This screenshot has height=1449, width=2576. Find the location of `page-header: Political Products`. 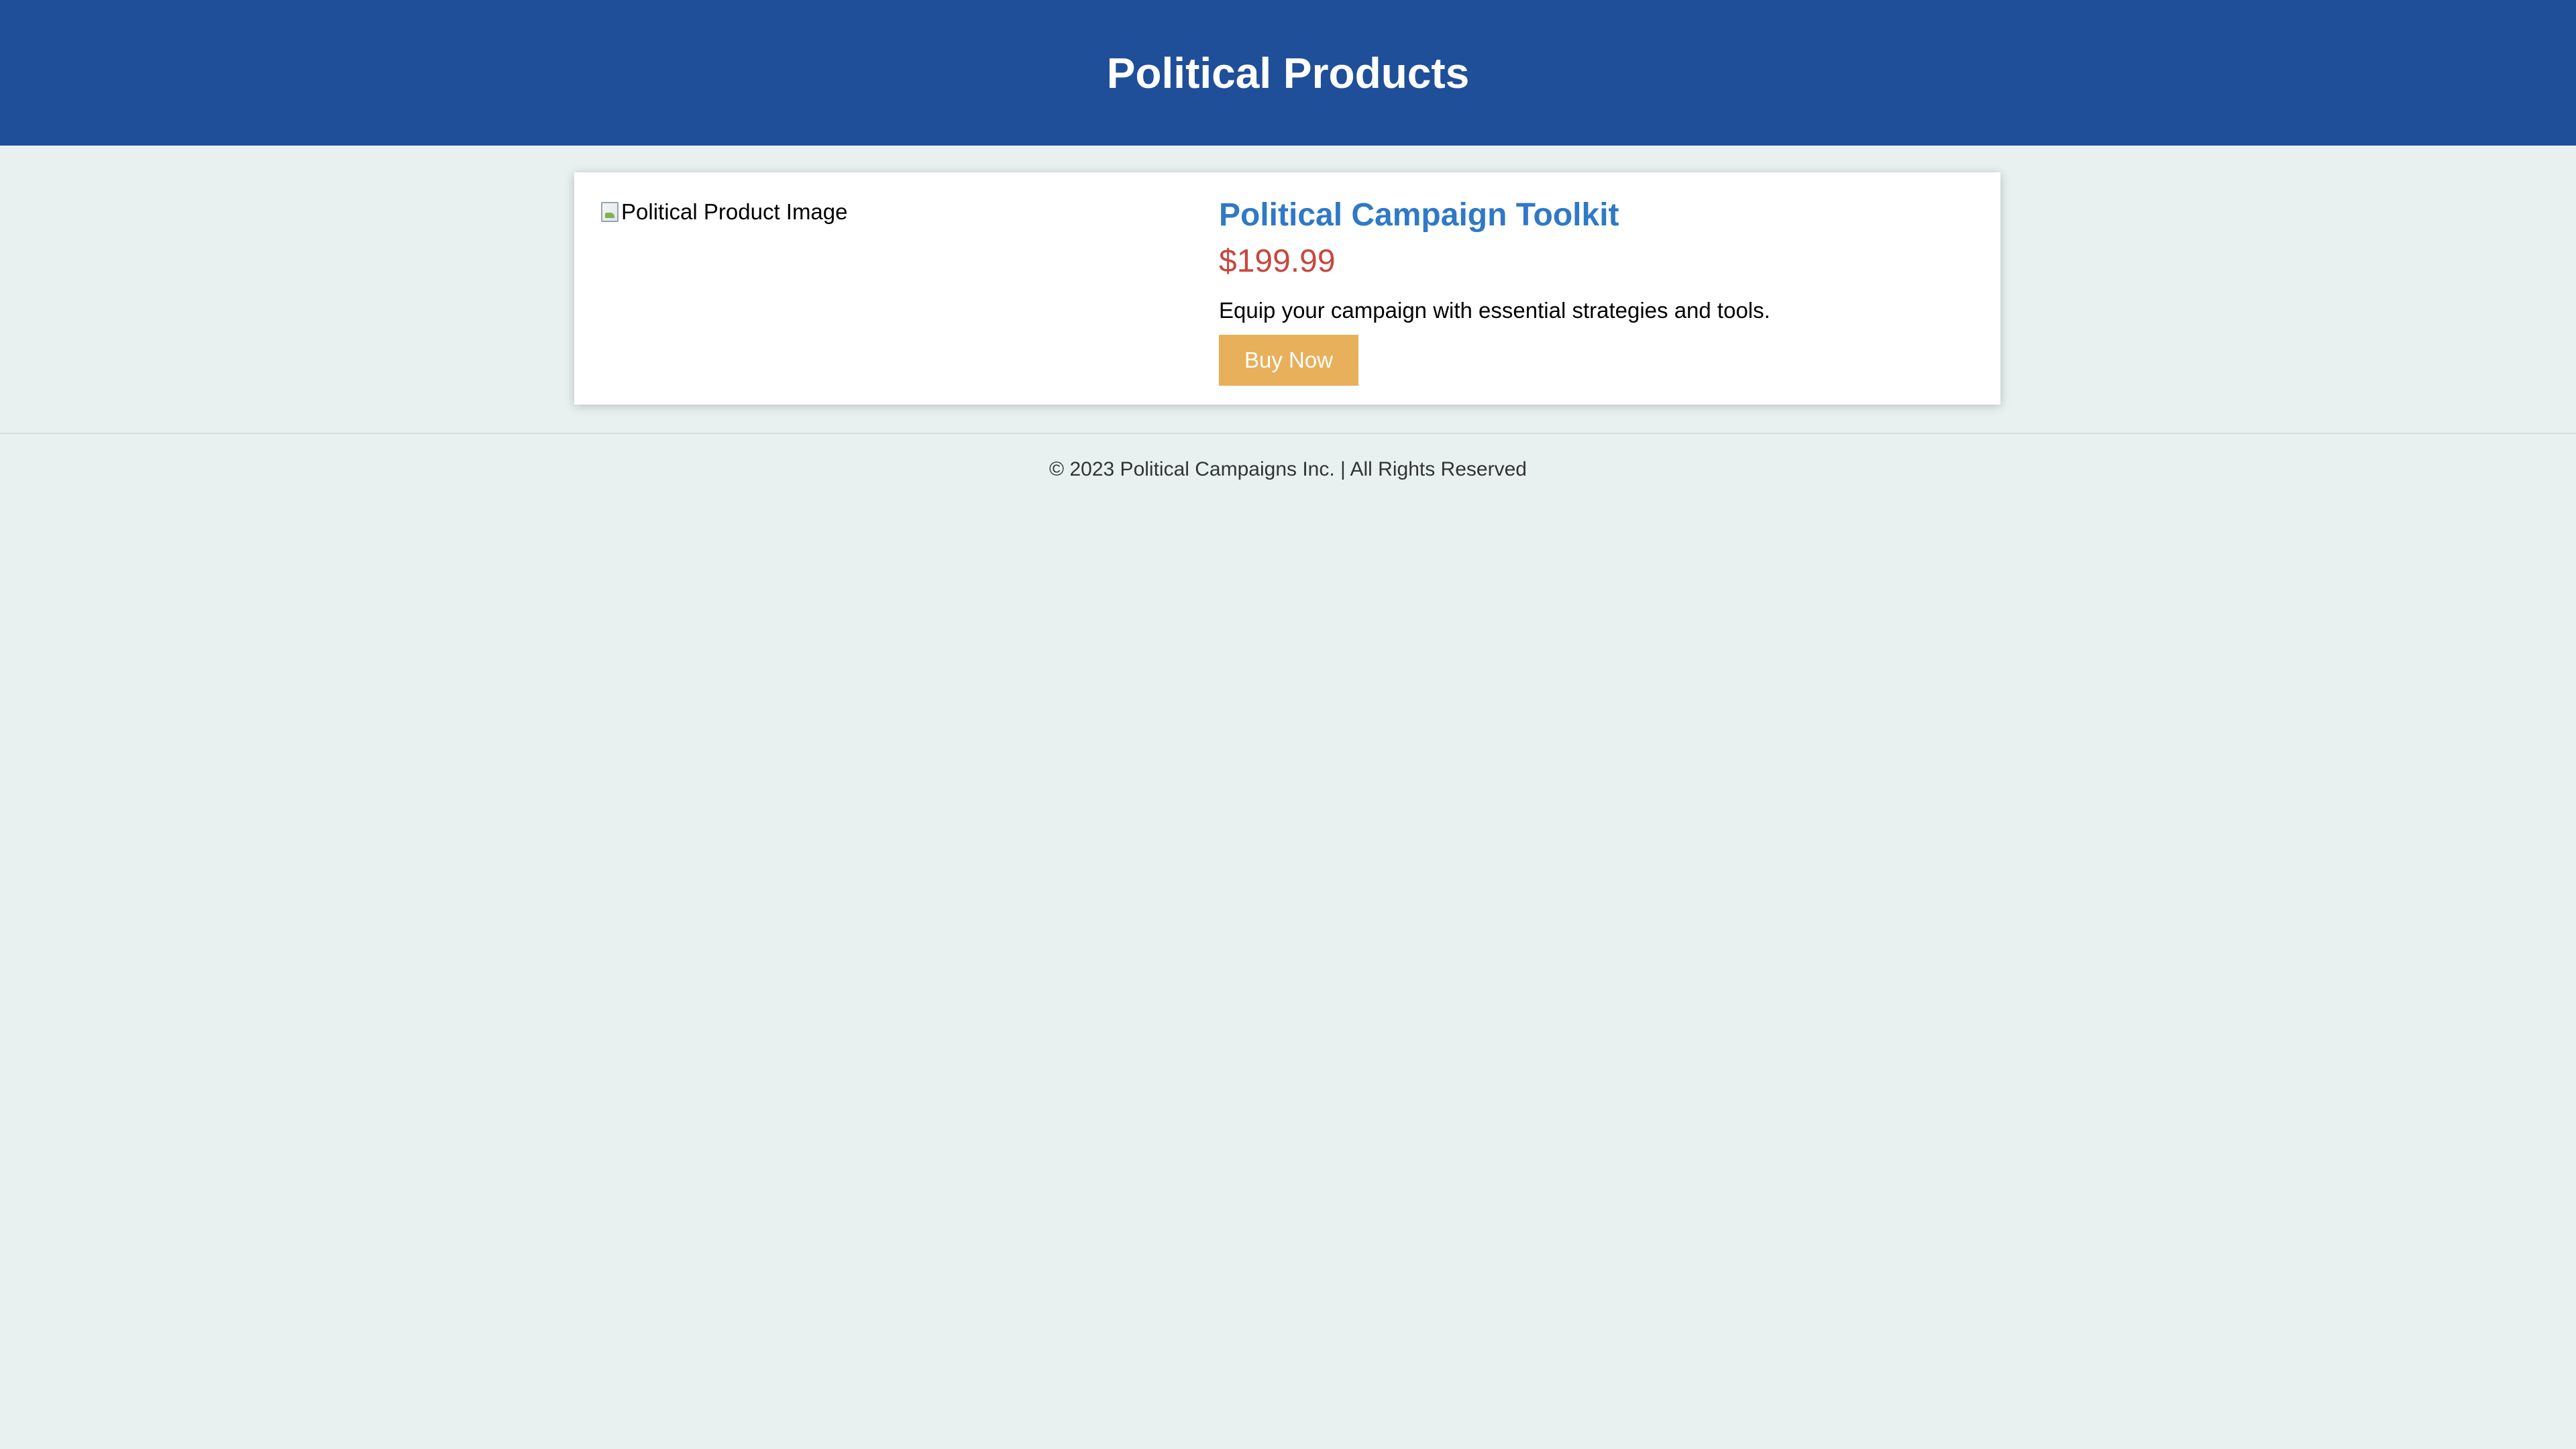

page-header: Political Products is located at coordinates (1288, 73).